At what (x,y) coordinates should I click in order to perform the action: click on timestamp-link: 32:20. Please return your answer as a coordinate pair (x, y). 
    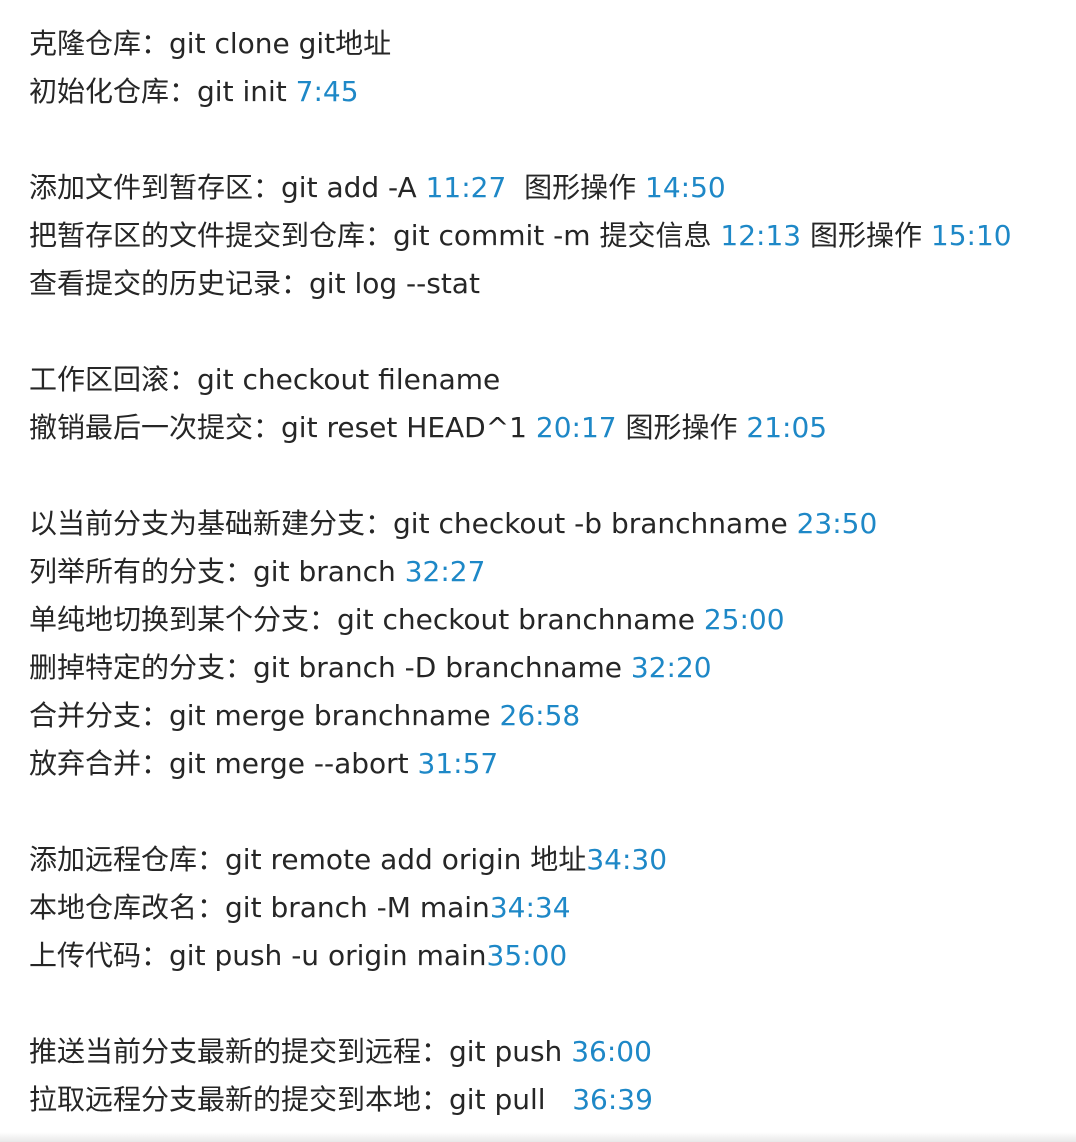
    Looking at the image, I should click on (671, 667).